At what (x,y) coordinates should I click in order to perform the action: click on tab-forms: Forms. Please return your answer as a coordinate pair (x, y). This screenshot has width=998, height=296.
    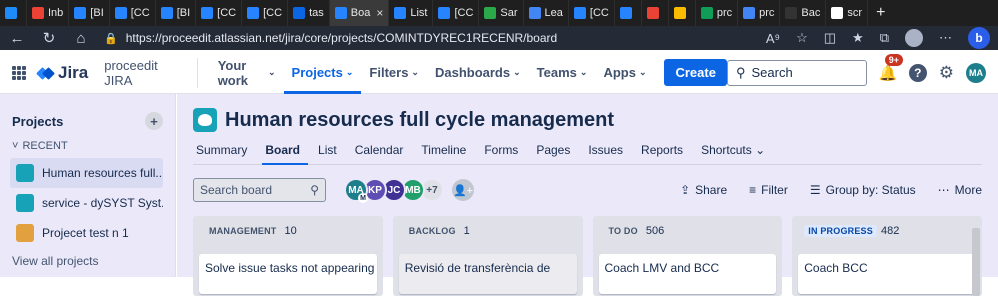
    Looking at the image, I should click on (503, 152).